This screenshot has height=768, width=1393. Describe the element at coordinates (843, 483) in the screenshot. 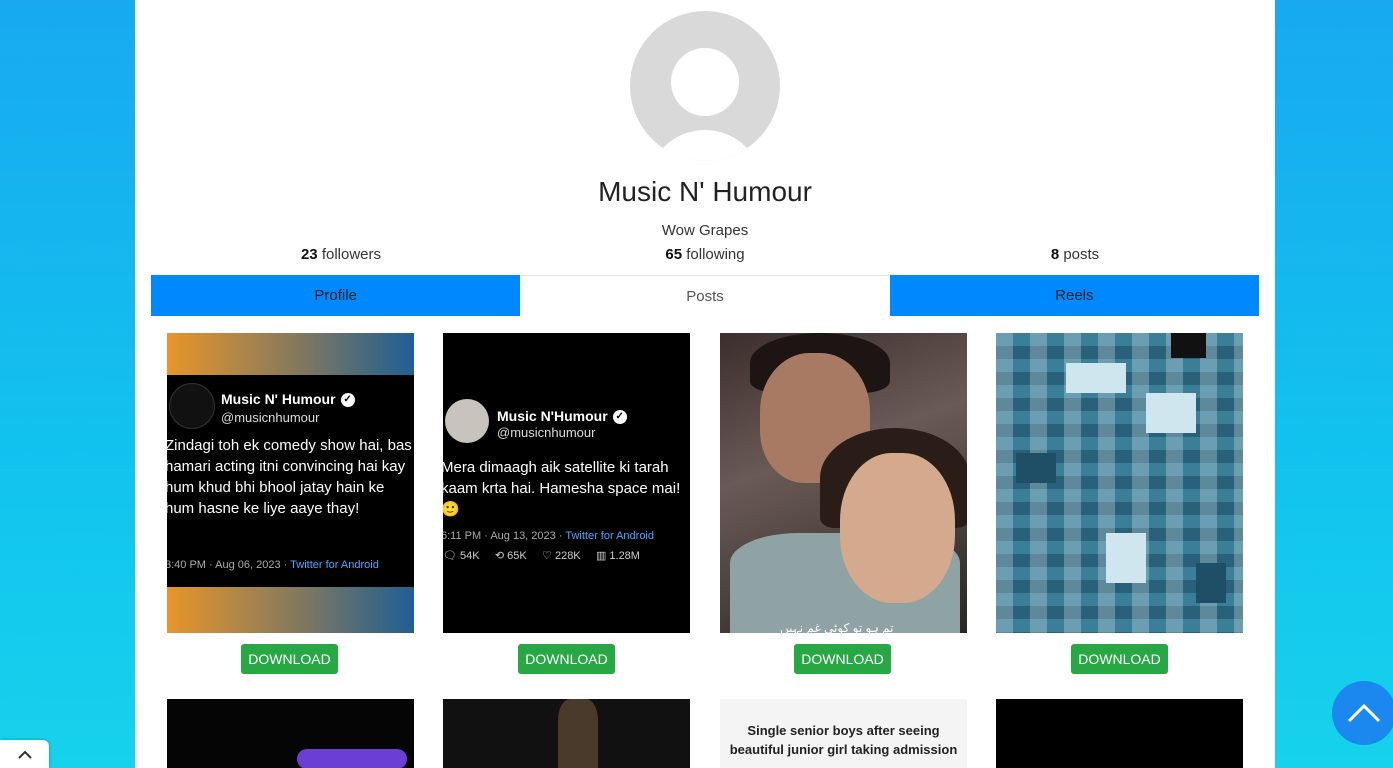

I see `post-card: تم ہو تو کوئی غم نہیں` at that location.